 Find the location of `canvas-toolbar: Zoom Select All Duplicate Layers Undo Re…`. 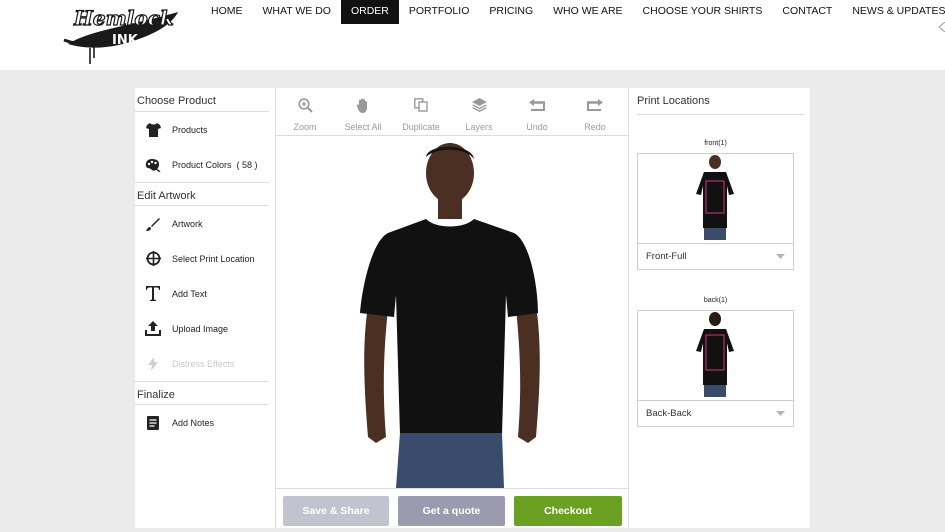

canvas-toolbar: Zoom Select All Duplicate Layers Undo Re… is located at coordinates (452, 112).